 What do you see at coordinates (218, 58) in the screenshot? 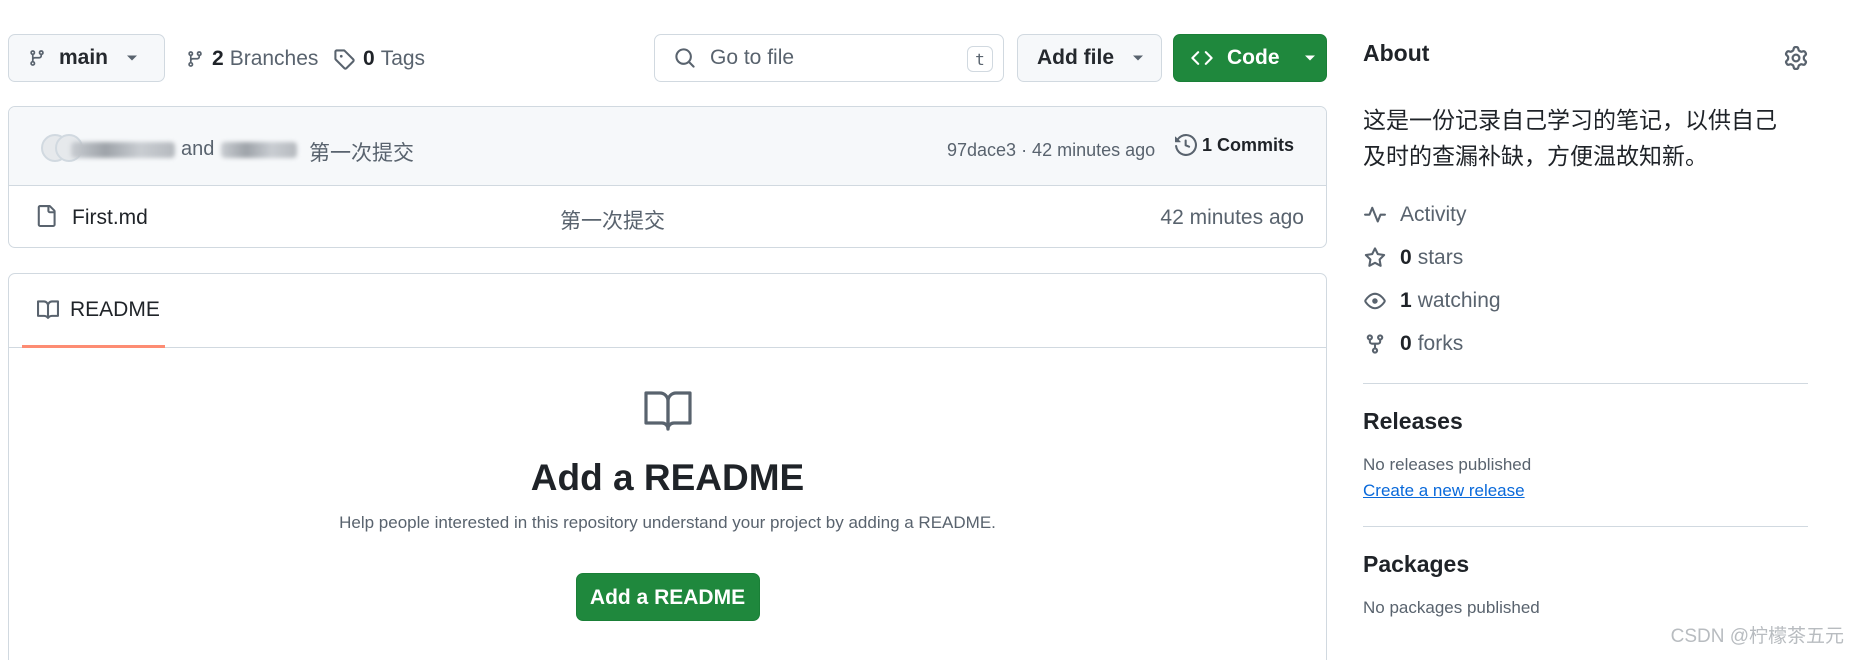
I see `branches-count: 2` at bounding box center [218, 58].